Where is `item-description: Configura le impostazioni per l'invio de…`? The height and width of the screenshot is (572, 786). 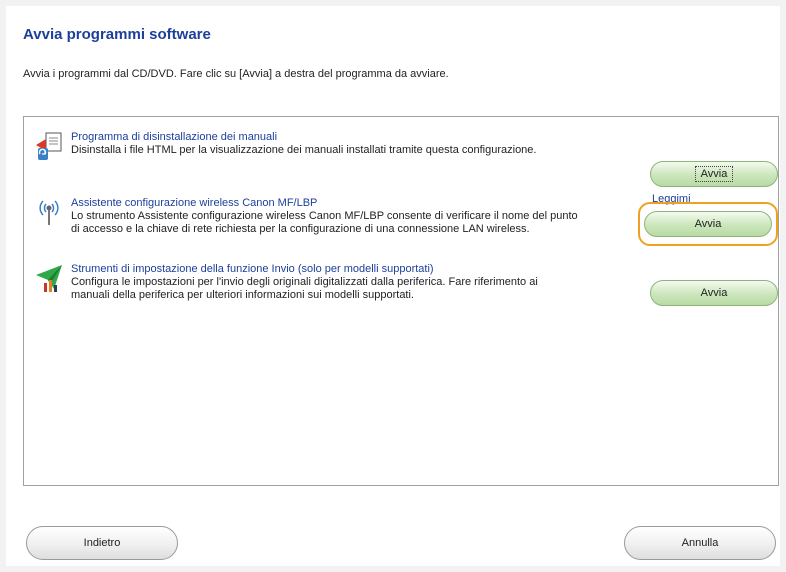
item-description: Configura le impostazioni per l'invio de… is located at coordinates (304, 288).